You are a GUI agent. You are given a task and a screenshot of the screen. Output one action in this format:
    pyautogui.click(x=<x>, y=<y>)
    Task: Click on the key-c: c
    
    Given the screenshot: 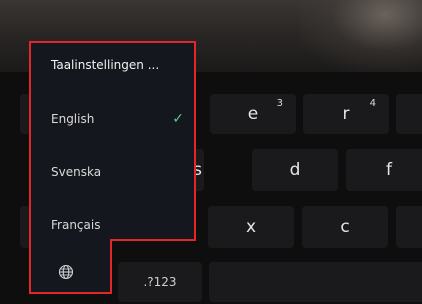 What is the action you would take?
    pyautogui.click(x=345, y=227)
    